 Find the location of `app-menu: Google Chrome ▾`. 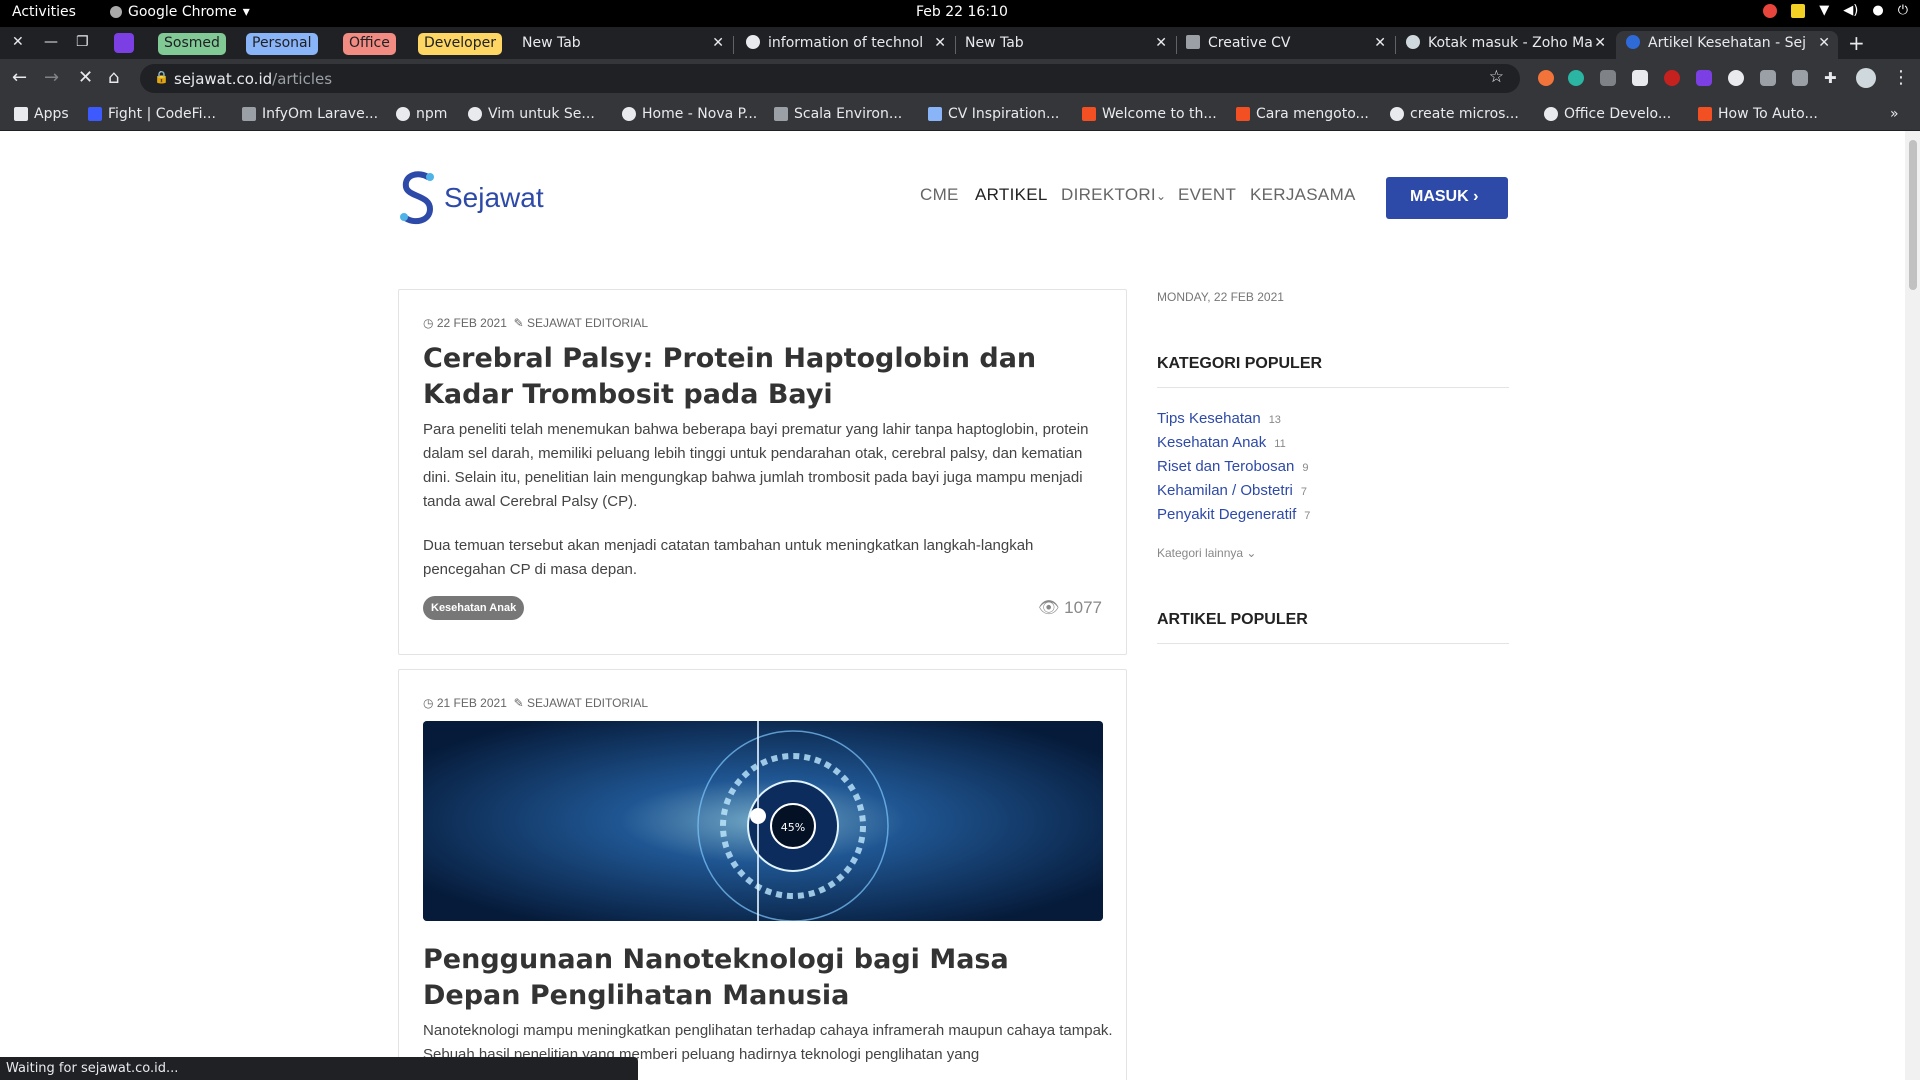

app-menu: Google Chrome ▾ is located at coordinates (180, 12).